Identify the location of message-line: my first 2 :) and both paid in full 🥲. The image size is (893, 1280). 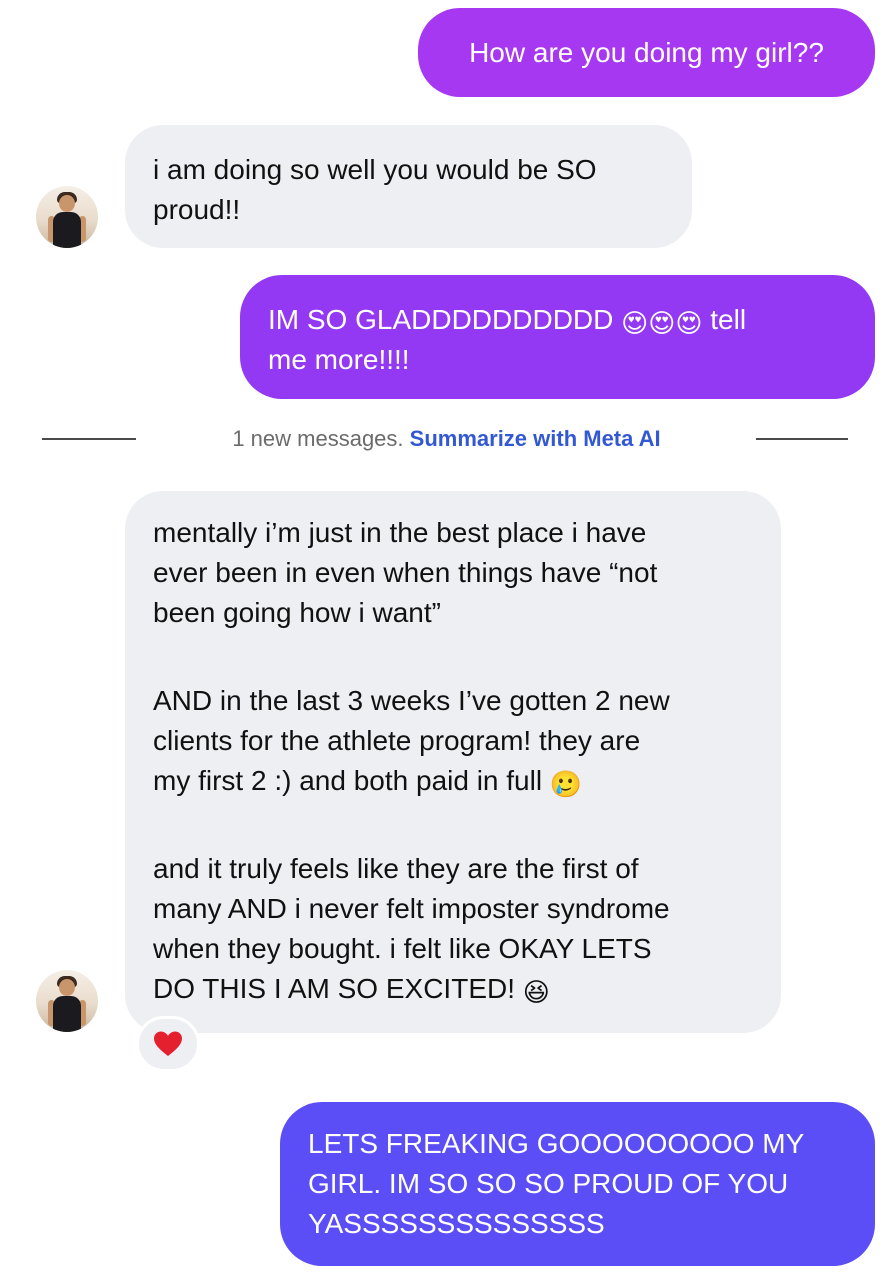
(453, 781).